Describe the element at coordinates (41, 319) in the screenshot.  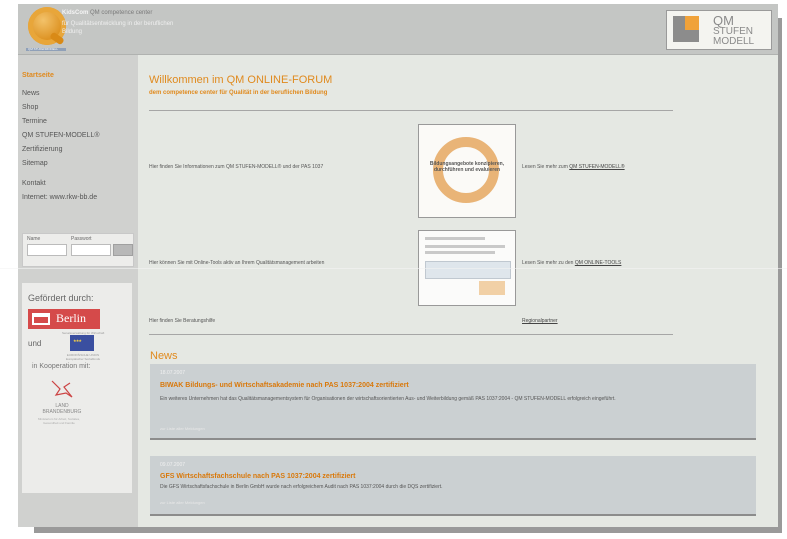
I see `berlin-bear-icon` at that location.